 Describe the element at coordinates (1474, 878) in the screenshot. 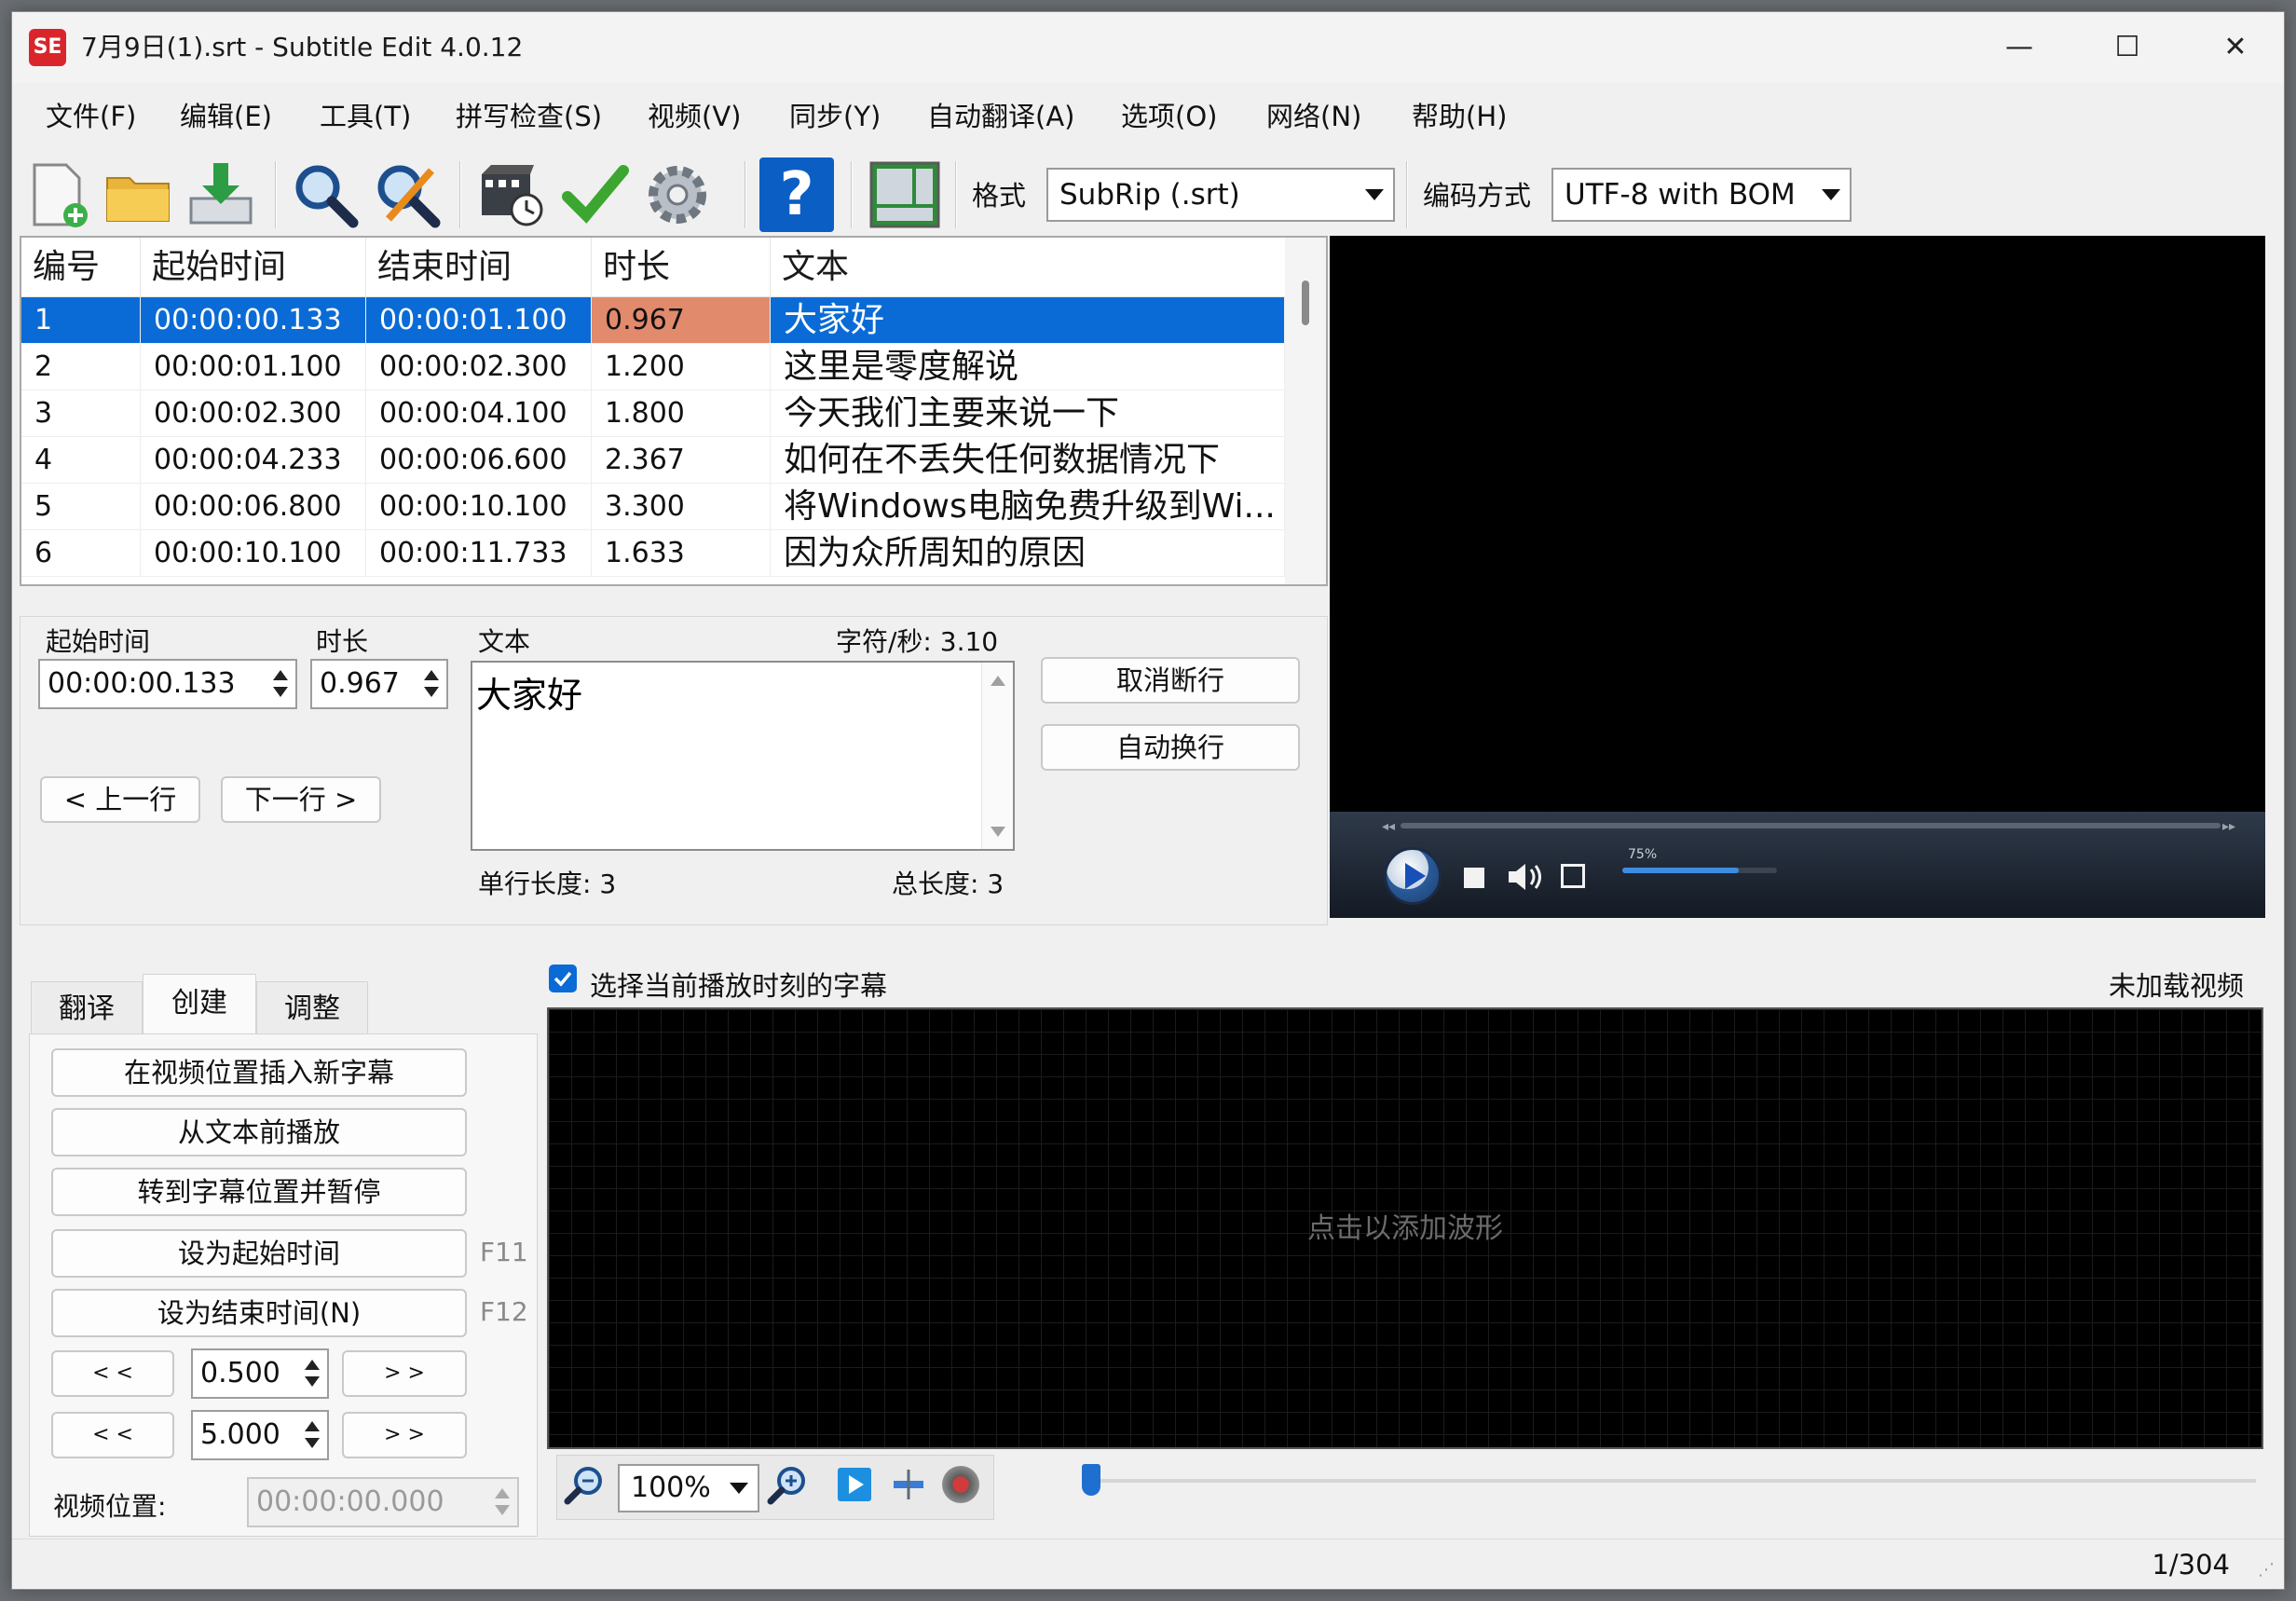

I see `stop-icon` at that location.